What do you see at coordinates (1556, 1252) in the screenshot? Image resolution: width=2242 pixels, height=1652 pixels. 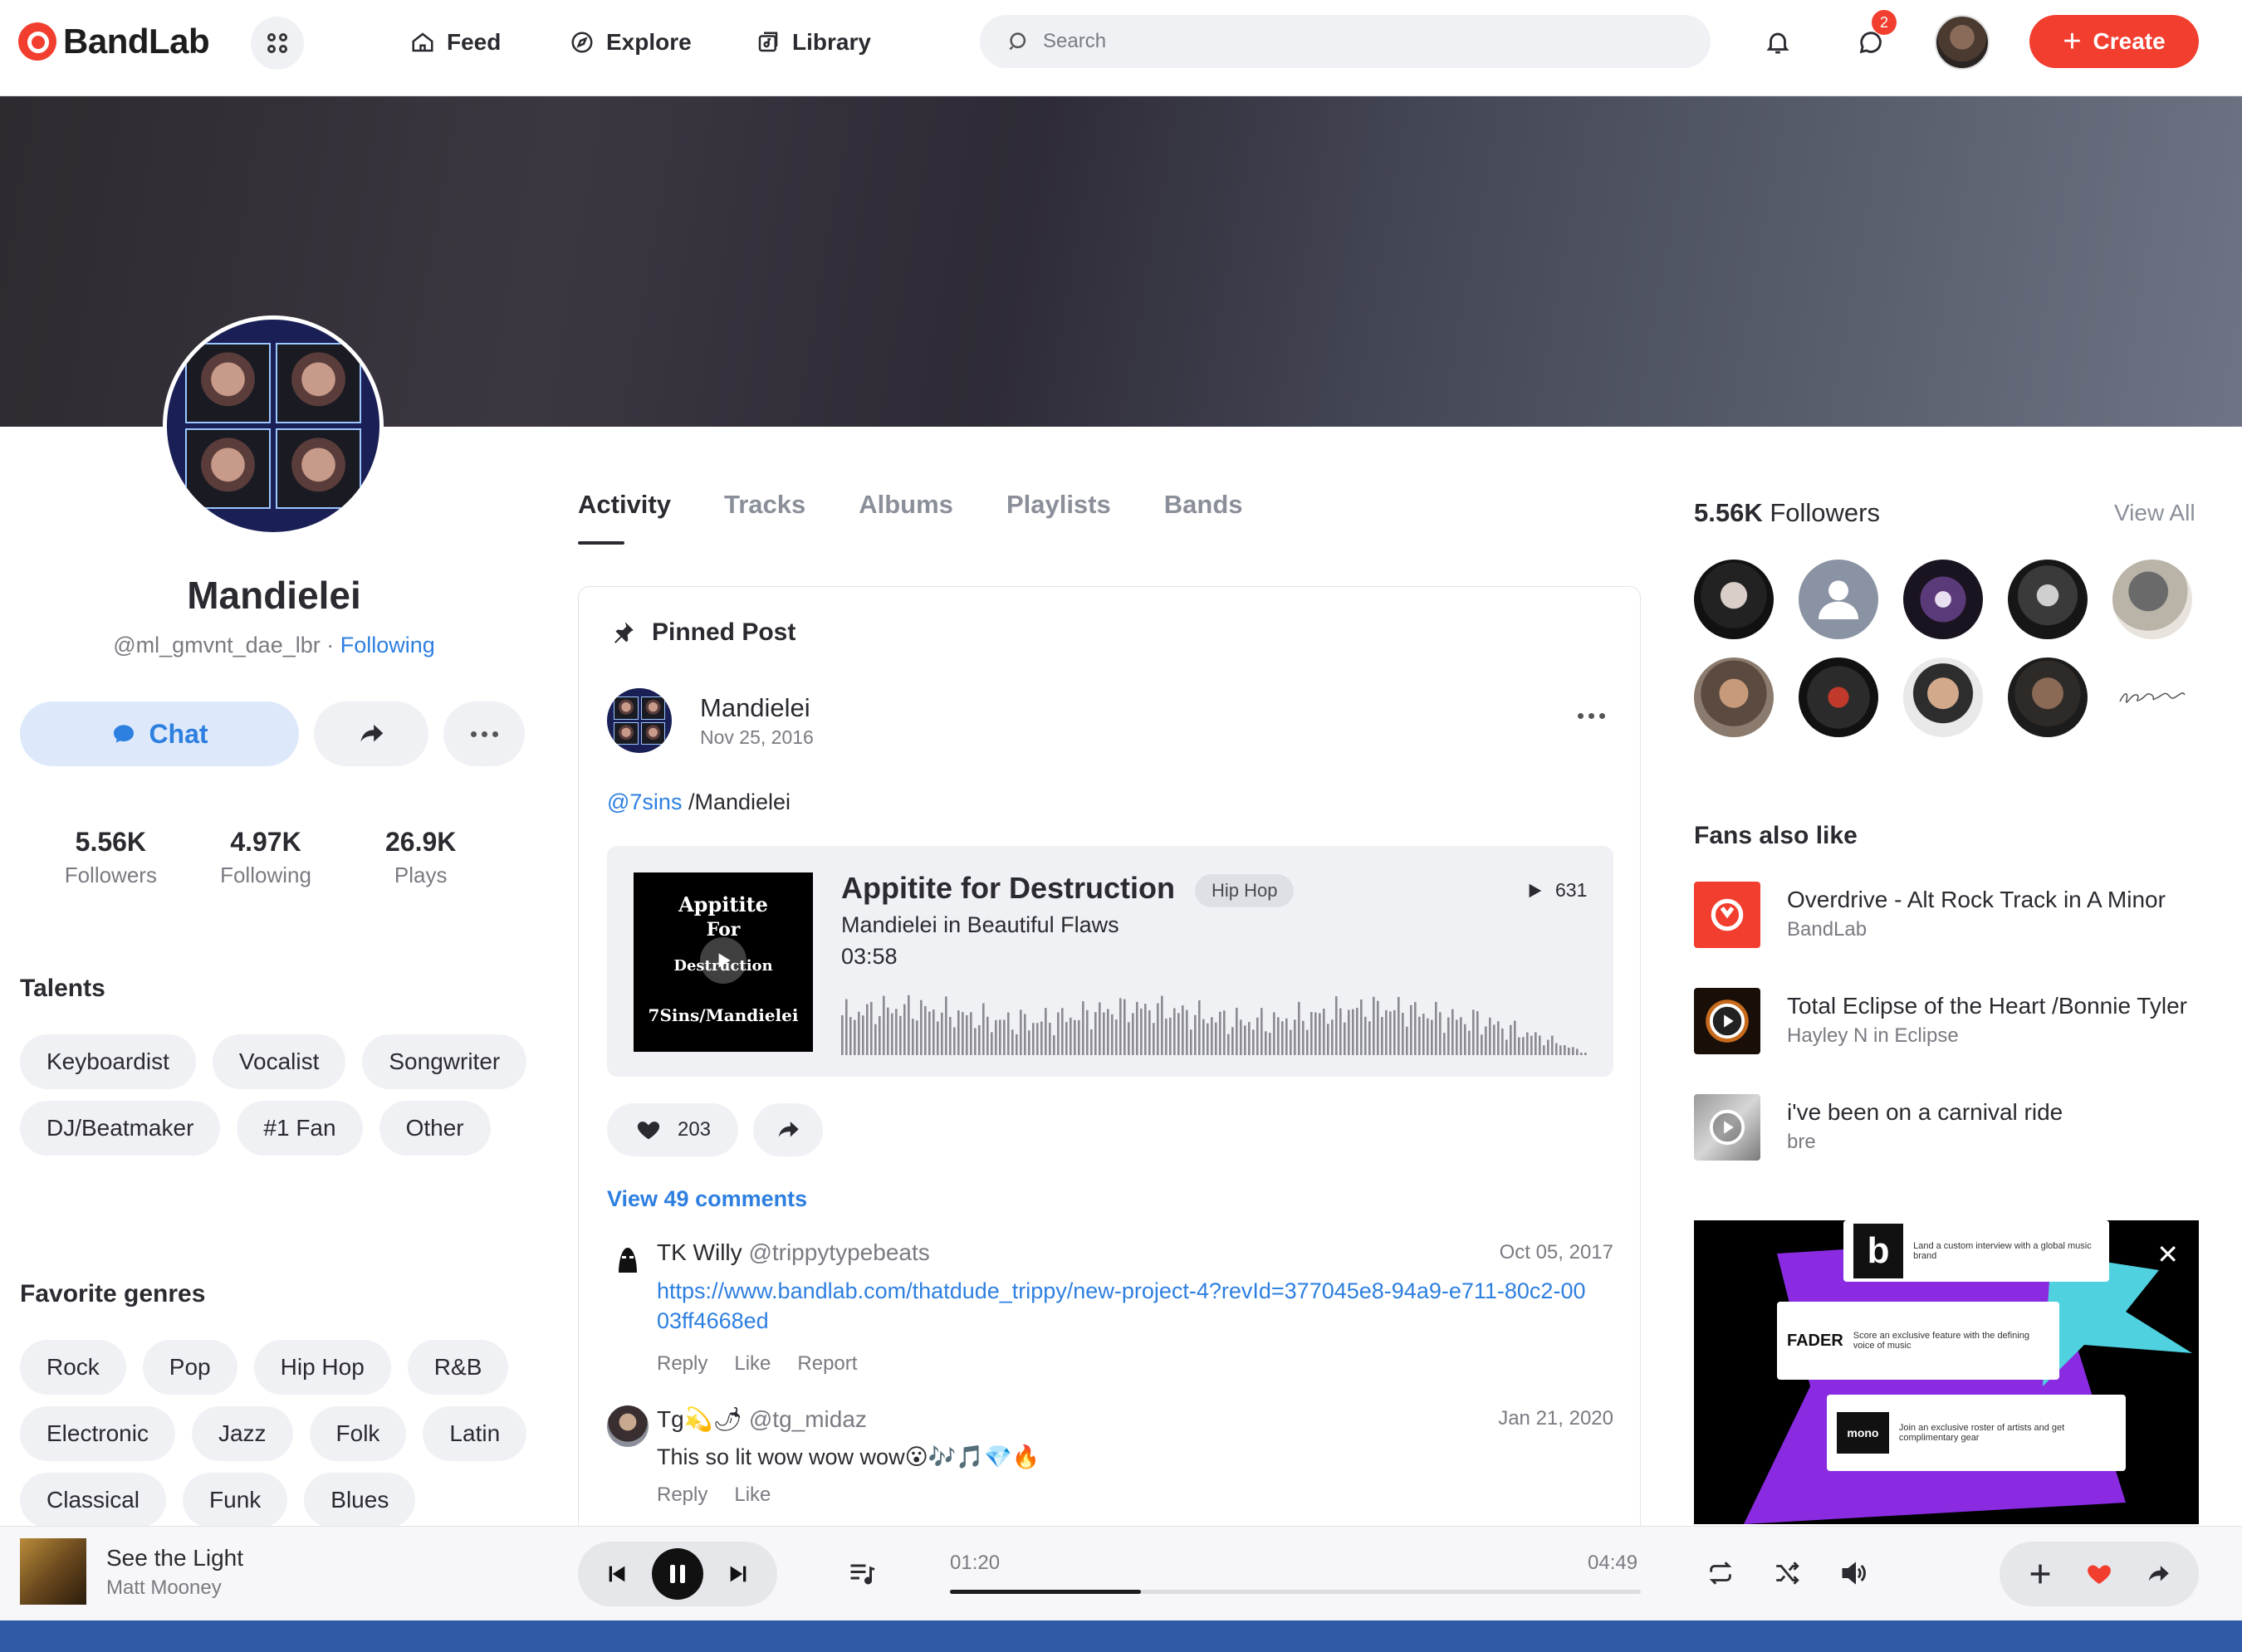 I see `comment-date: Oct 05, 2017` at bounding box center [1556, 1252].